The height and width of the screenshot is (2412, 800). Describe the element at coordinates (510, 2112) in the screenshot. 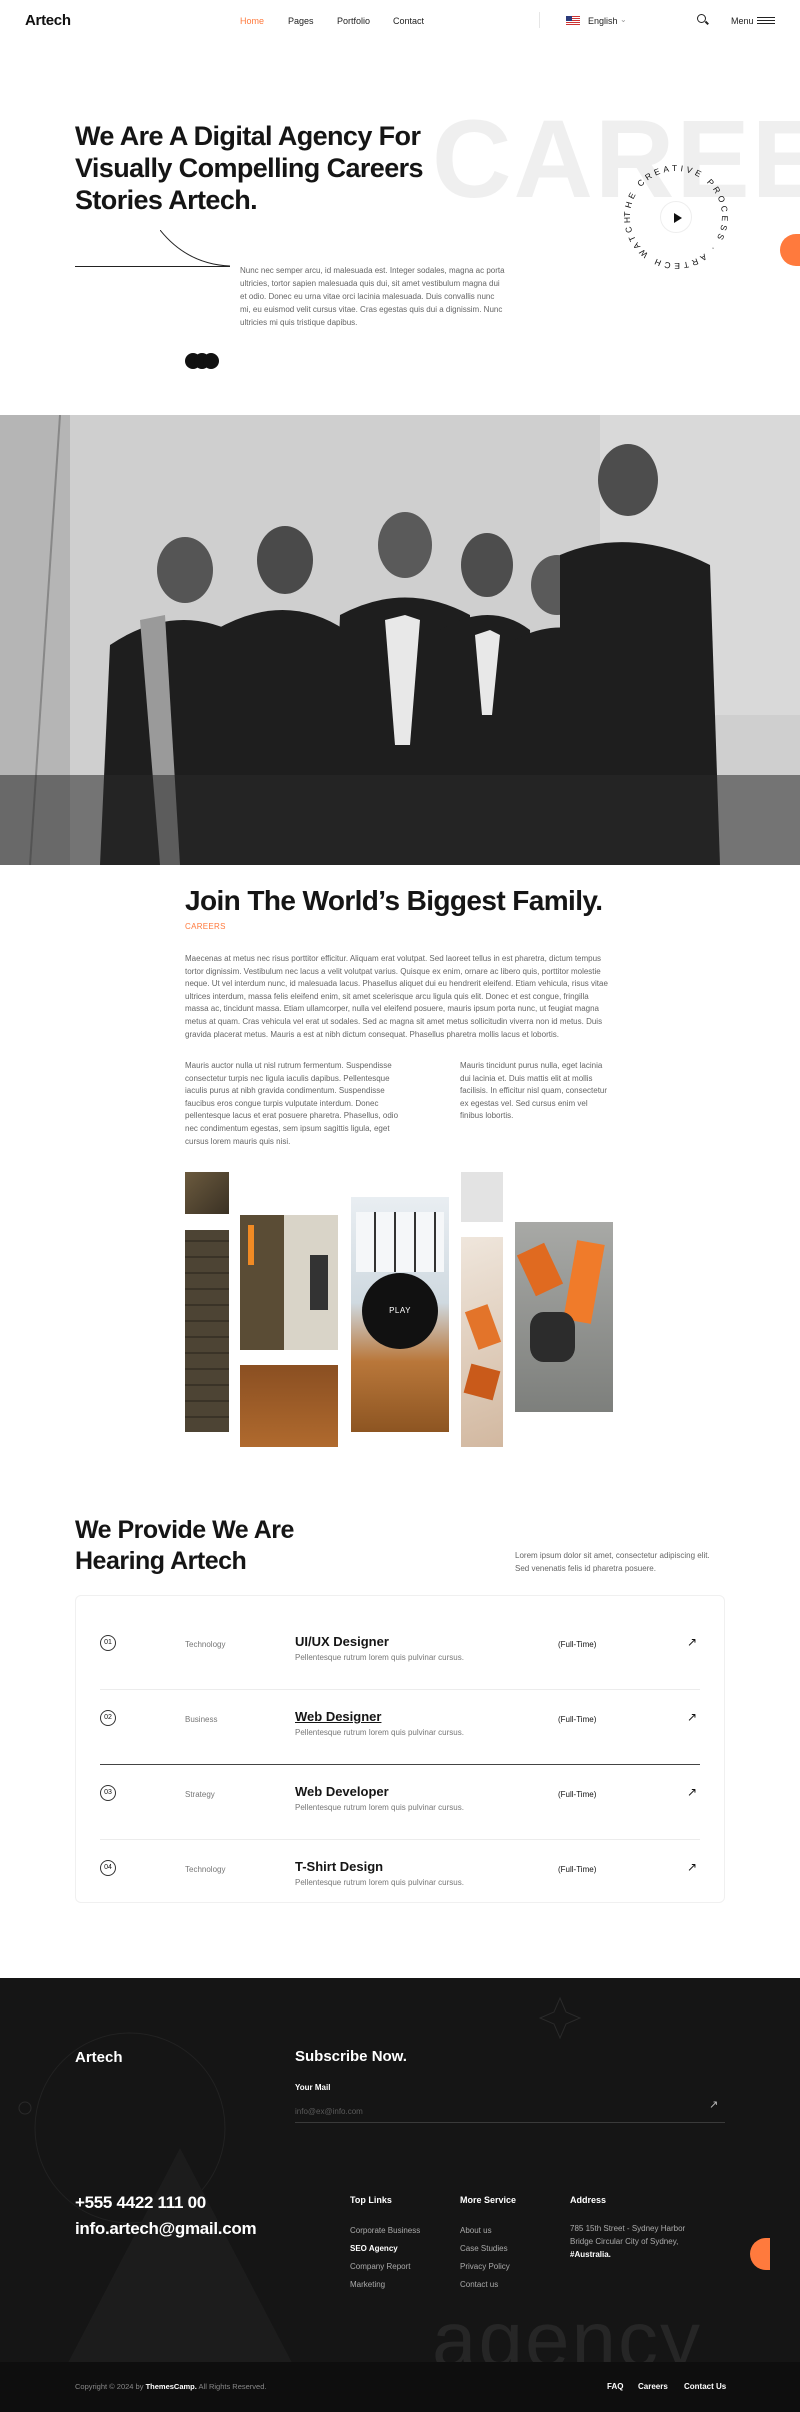

I see `mail-input` at that location.